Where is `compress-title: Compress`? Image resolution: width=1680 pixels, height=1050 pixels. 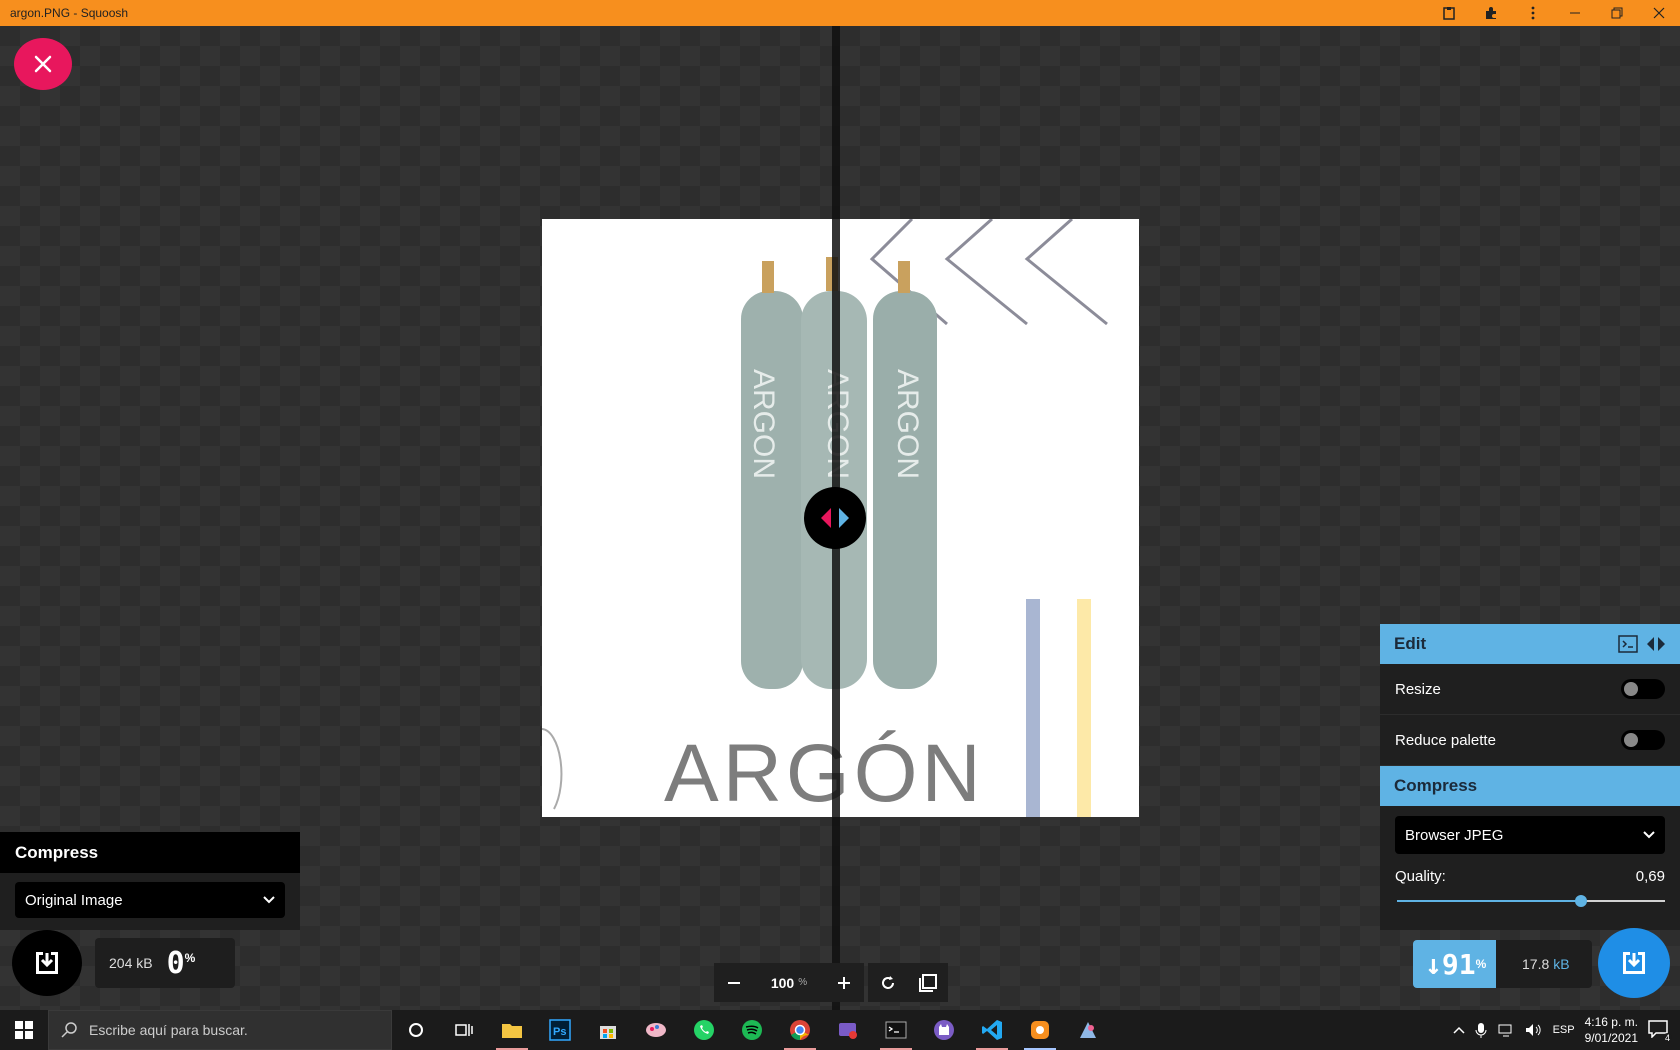
compress-title: Compress is located at coordinates (1436, 785).